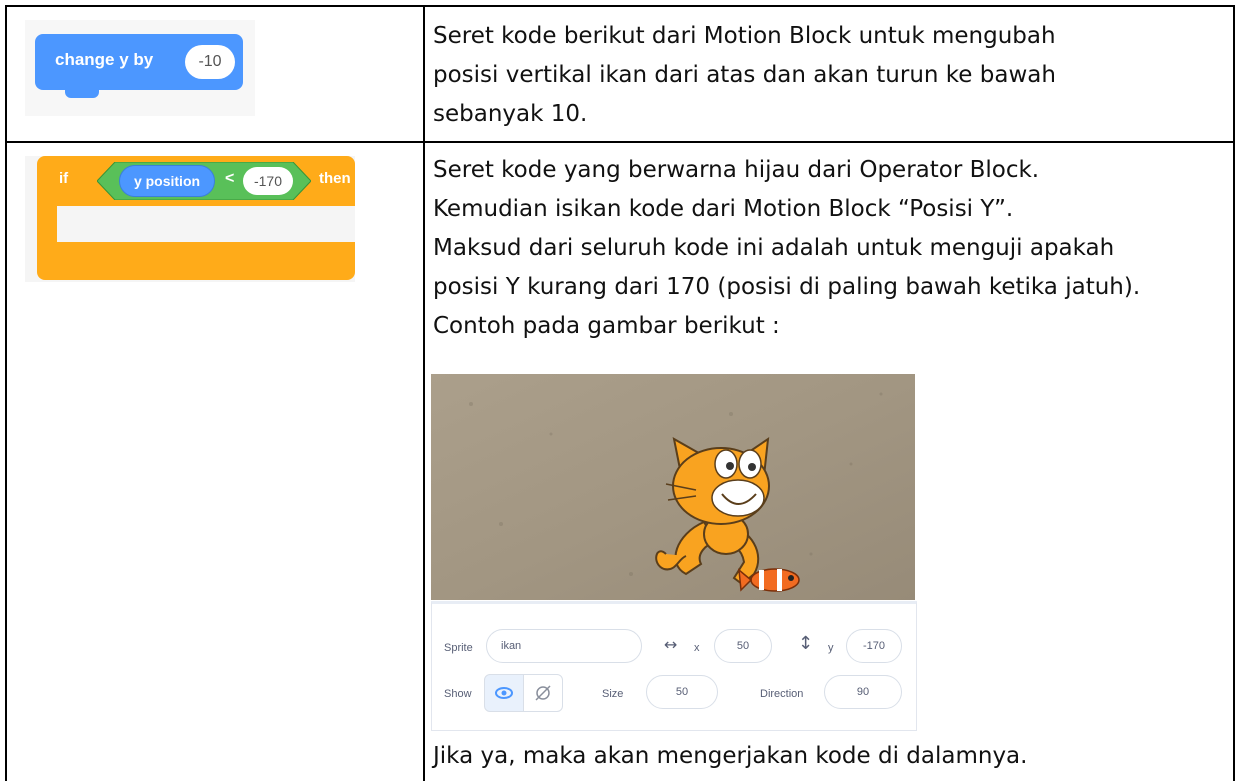 Image resolution: width=1240 pixels, height=781 pixels. What do you see at coordinates (806, 643) in the screenshot?
I see `vertical-arrows-icon: ↕` at bounding box center [806, 643].